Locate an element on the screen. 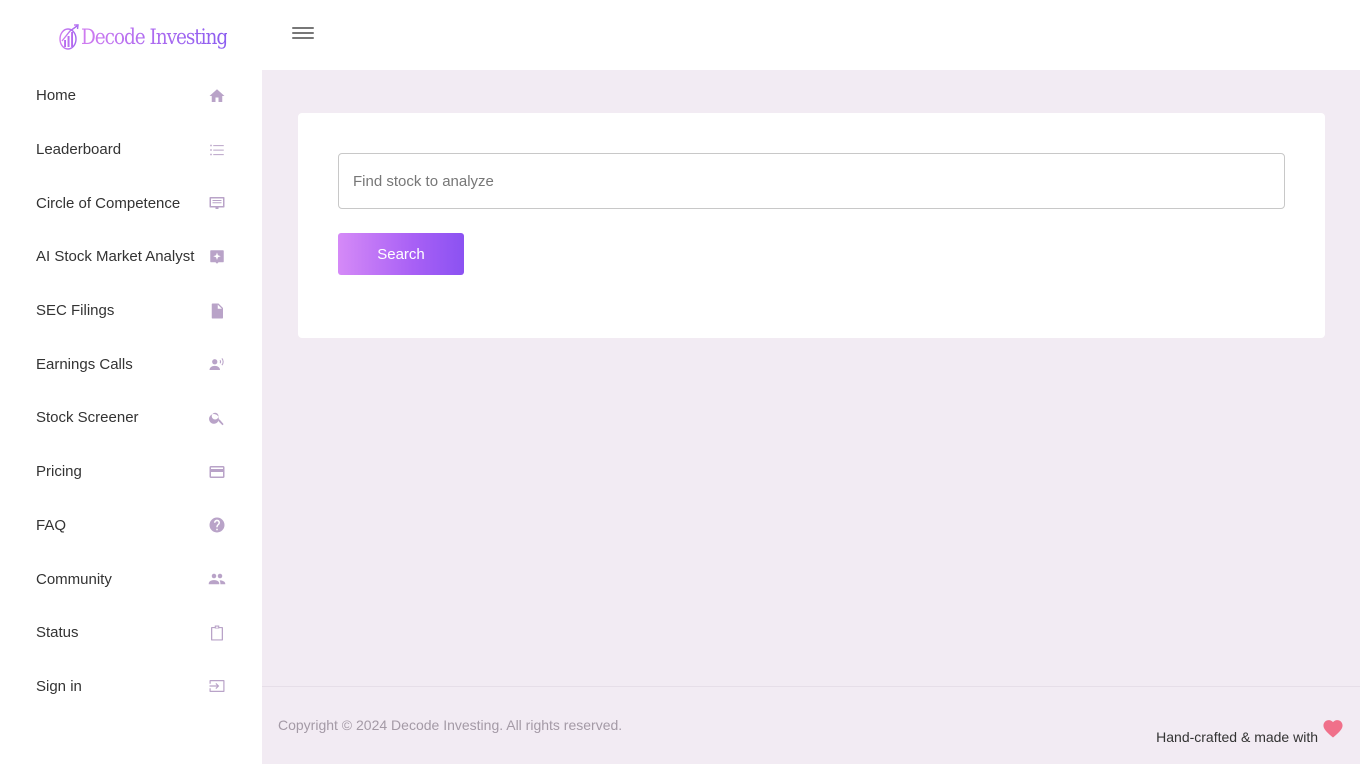  sidebar-item-leaderboard: Leaderboard is located at coordinates (131, 150).